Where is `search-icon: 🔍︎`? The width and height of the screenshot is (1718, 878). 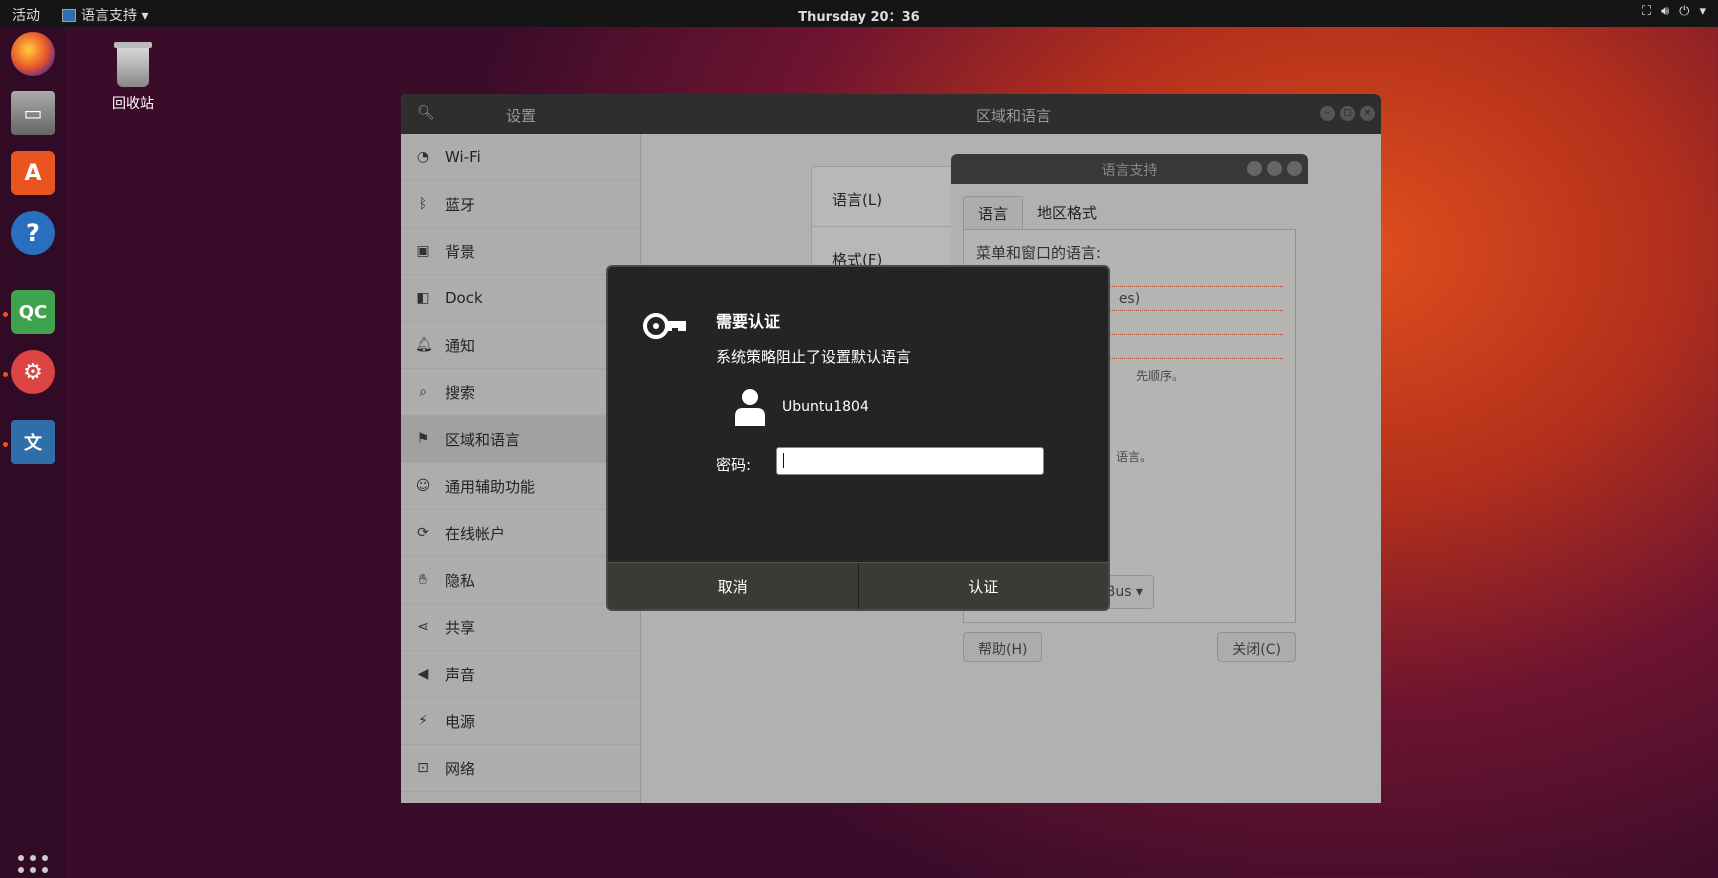
search-icon: 🔍︎ is located at coordinates (426, 113).